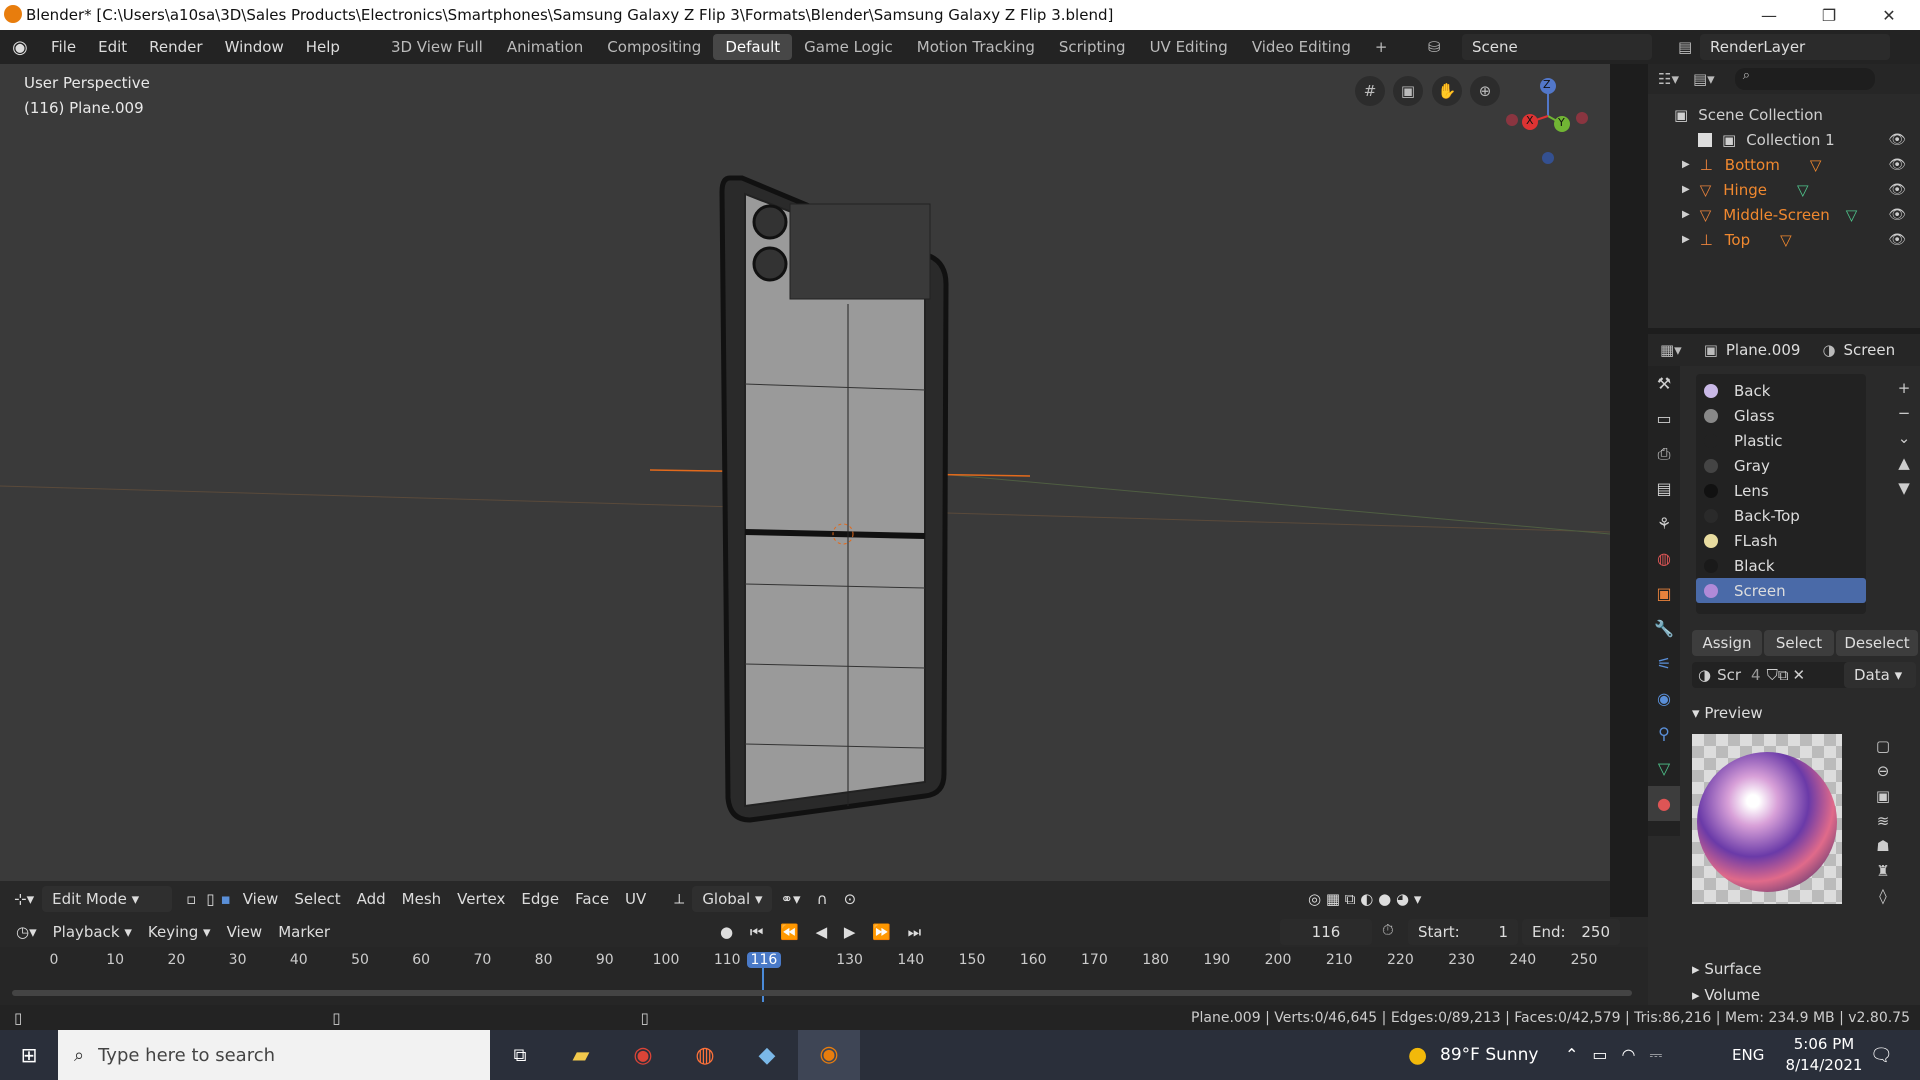 This screenshot has height=1080, width=1920. What do you see at coordinates (1904, 388) in the screenshot?
I see `add-slot-icon: +` at bounding box center [1904, 388].